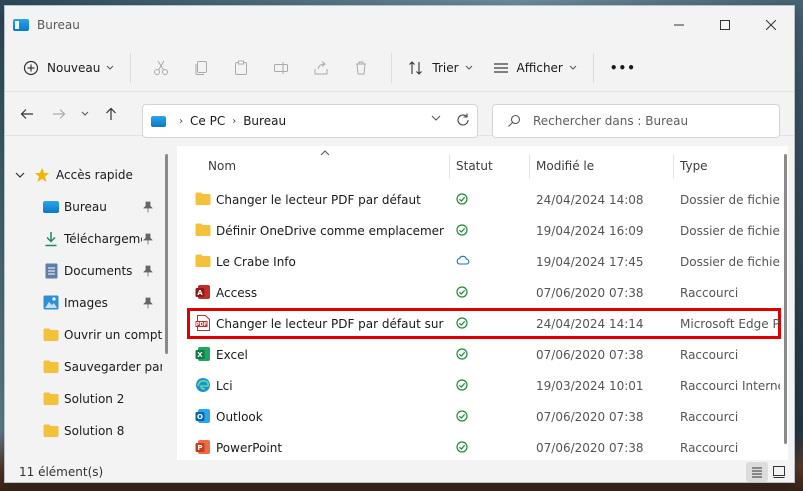 The width and height of the screenshot is (803, 491). What do you see at coordinates (463, 120) in the screenshot?
I see `refresh-icon` at bounding box center [463, 120].